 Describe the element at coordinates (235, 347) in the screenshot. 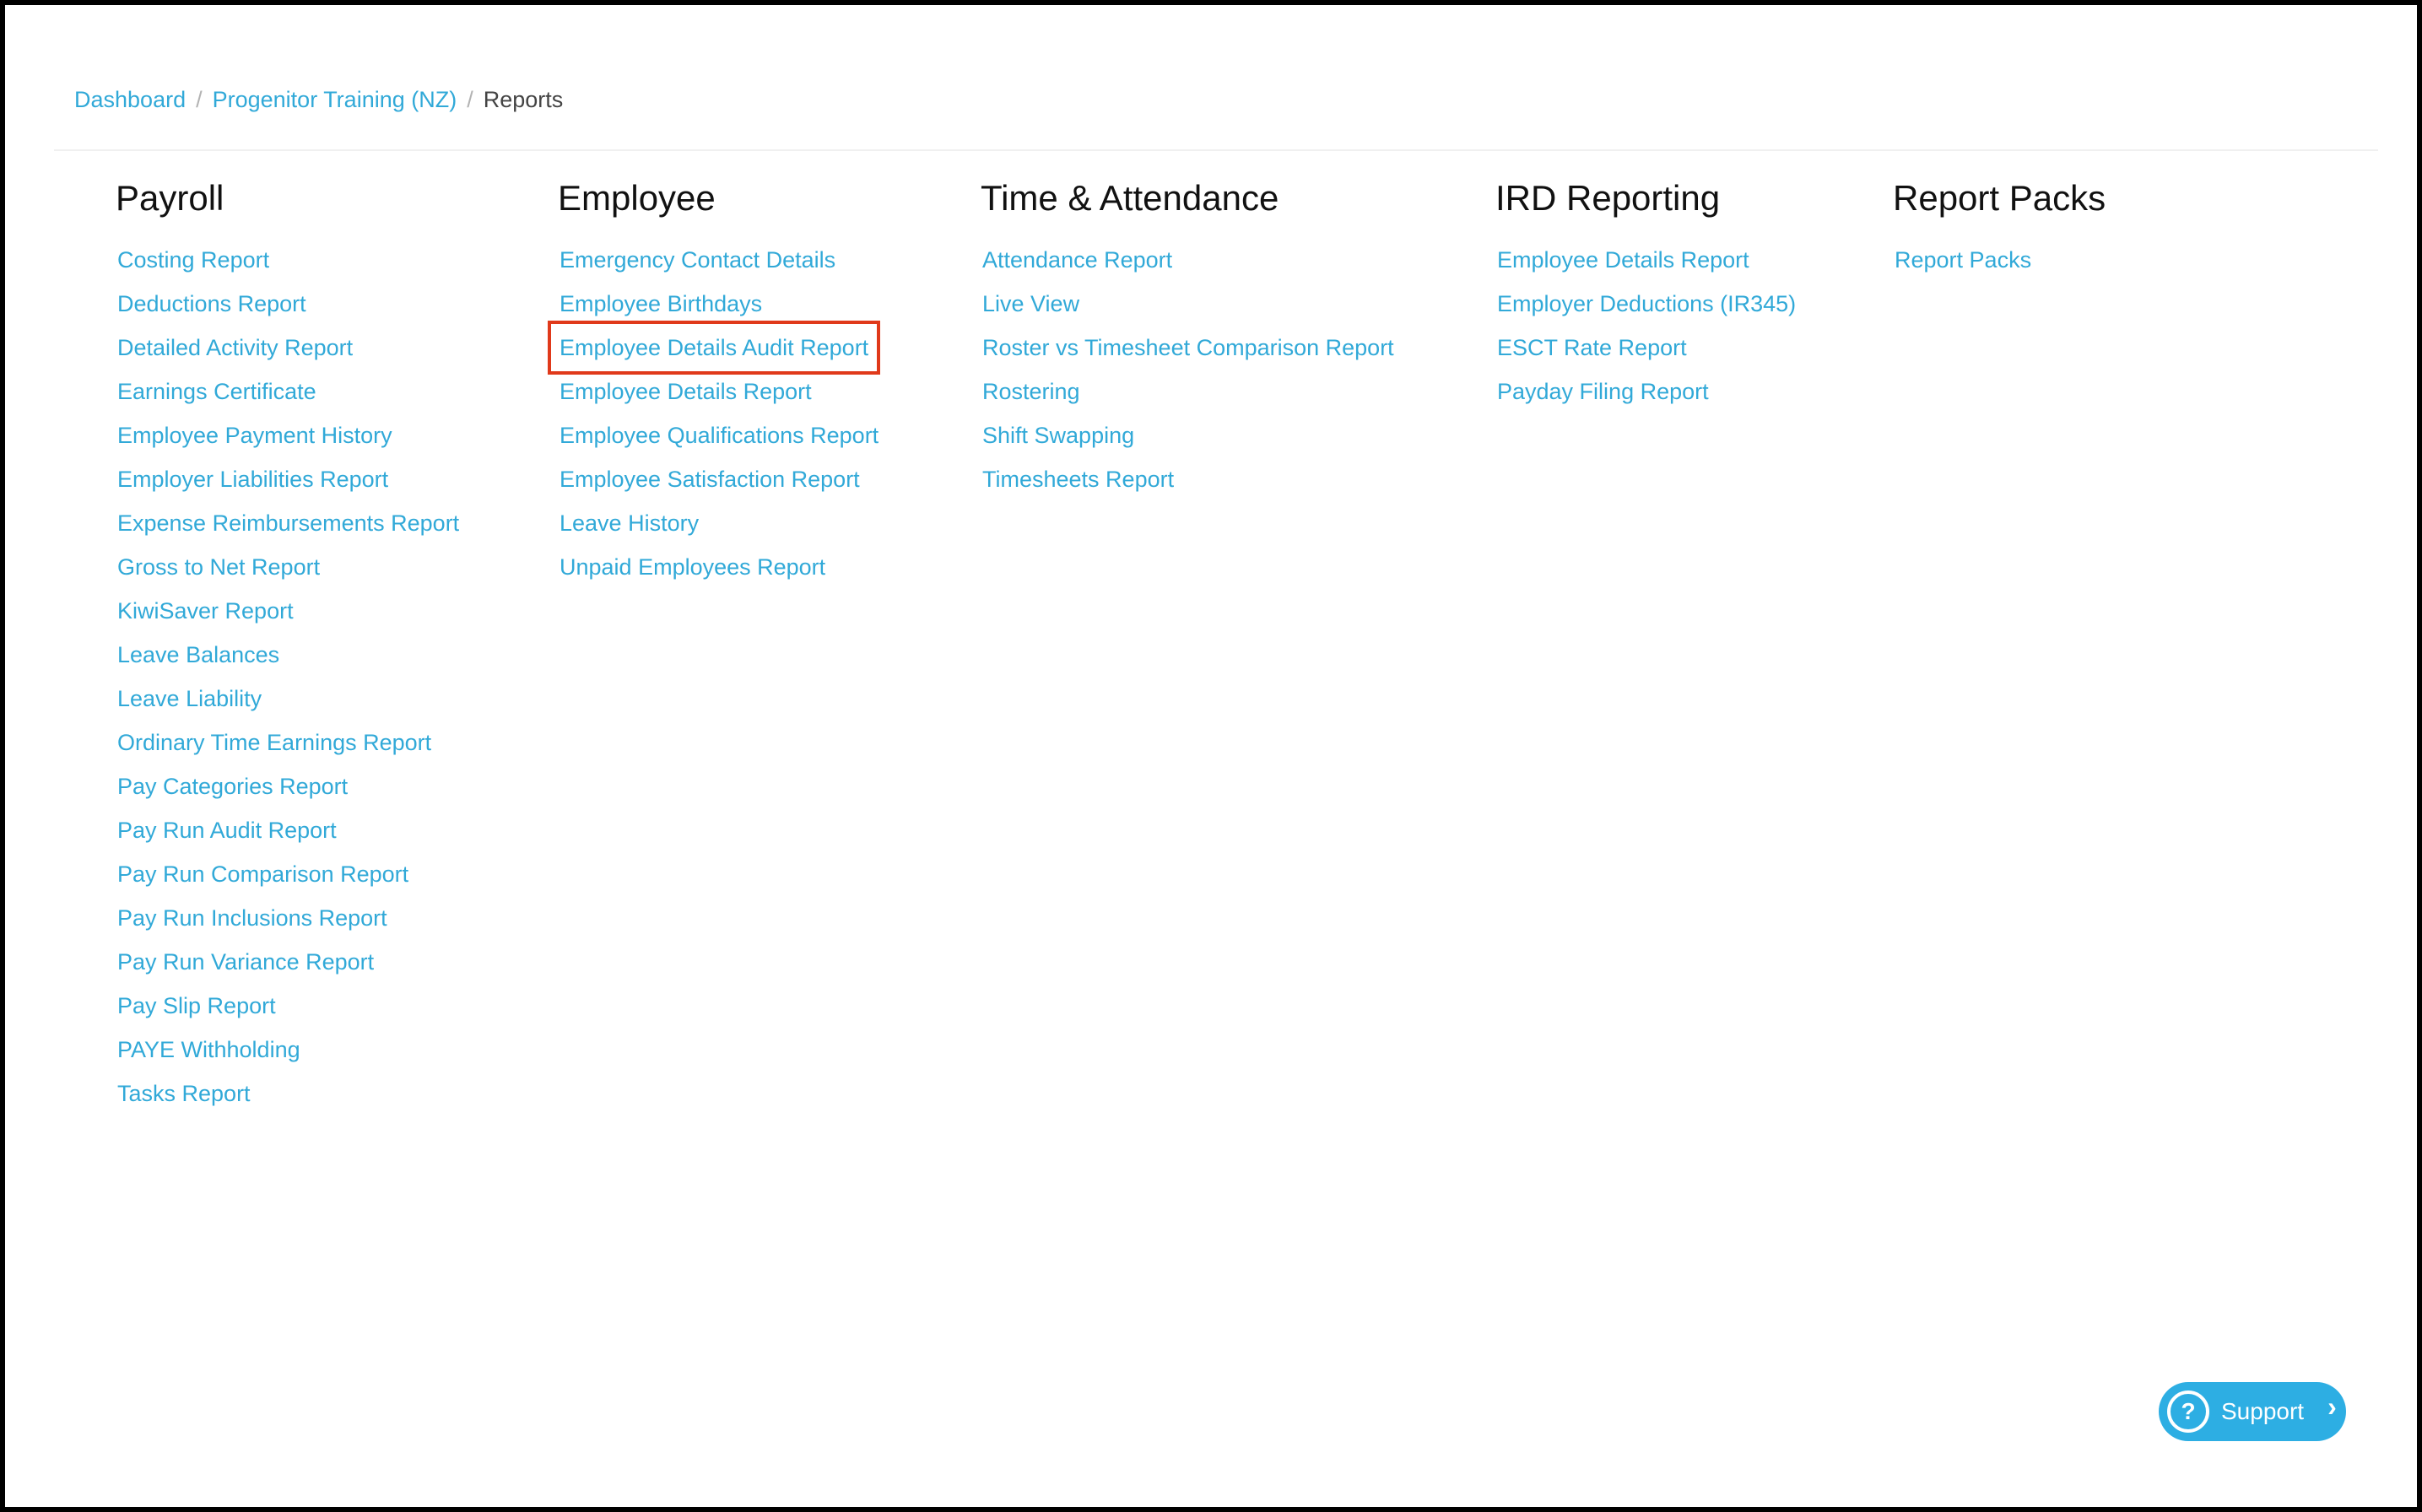

I see `report-link: Detailed Activity Report` at that location.